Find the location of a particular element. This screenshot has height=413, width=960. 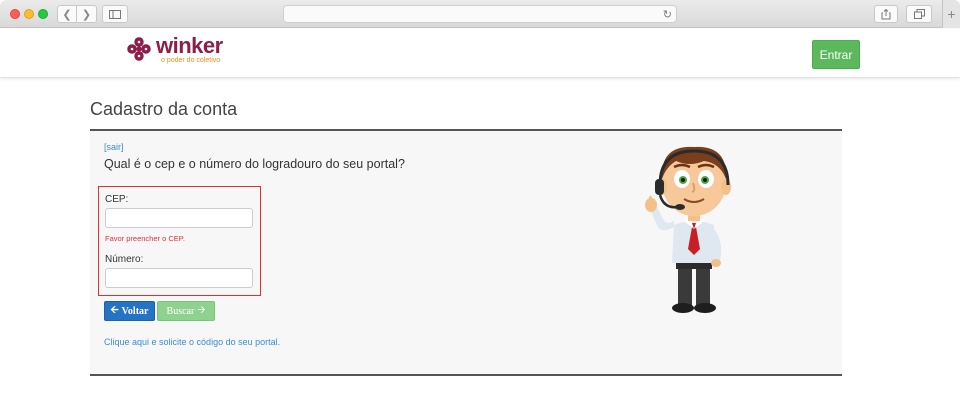

site-header: winker o poder do coletivo Entrar is located at coordinates (480, 53).